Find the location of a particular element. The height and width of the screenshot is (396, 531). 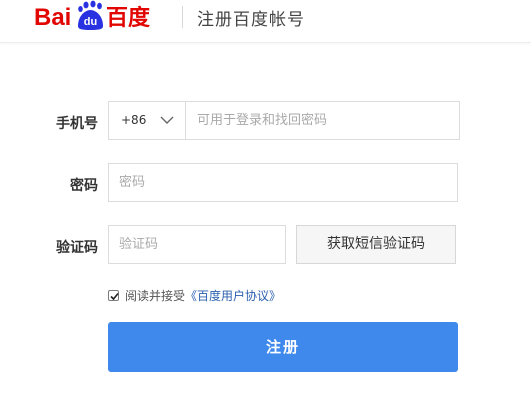

svg-text: du is located at coordinates (90, 22).